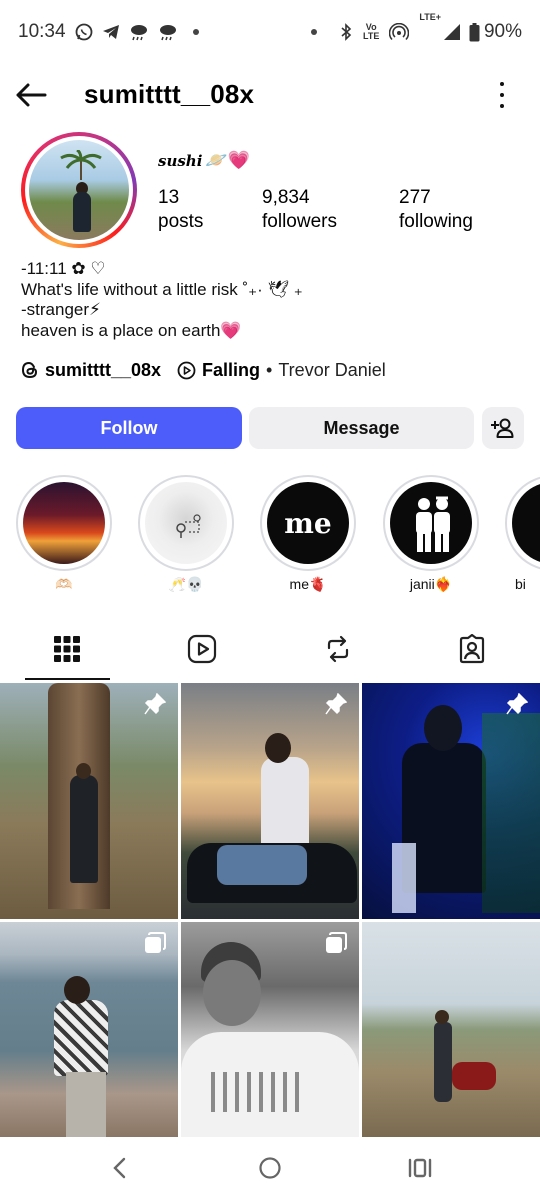 This screenshot has width=540, height=1200. I want to click on profile-header: sumitttt__08x, so click(270, 95).